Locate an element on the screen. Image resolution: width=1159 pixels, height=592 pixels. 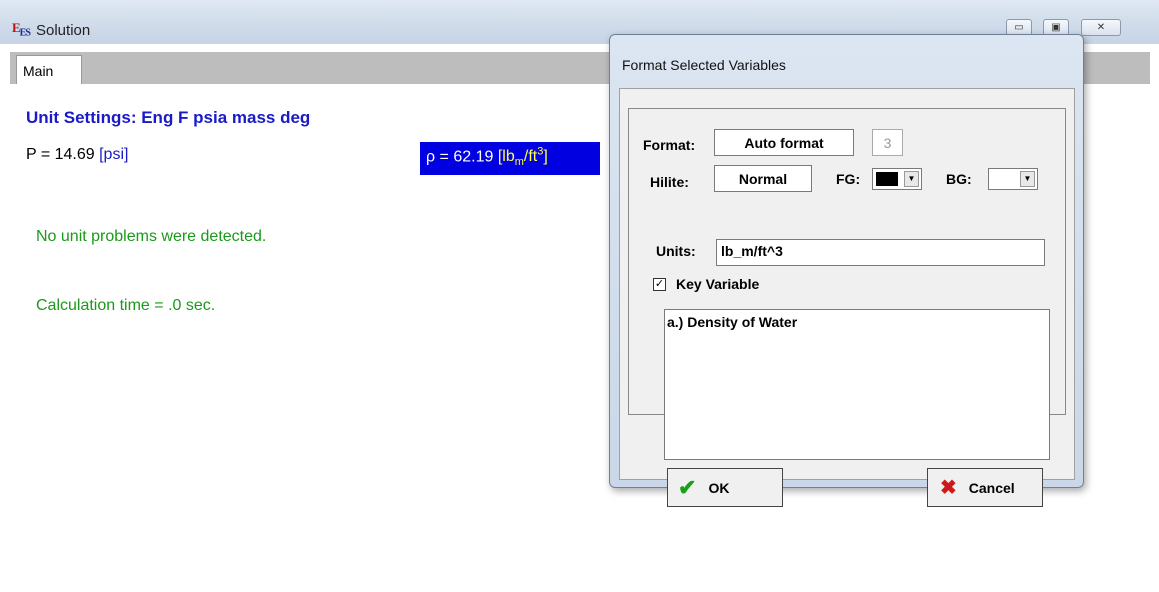
bg-color-swatch is located at coordinates (1003, 179).